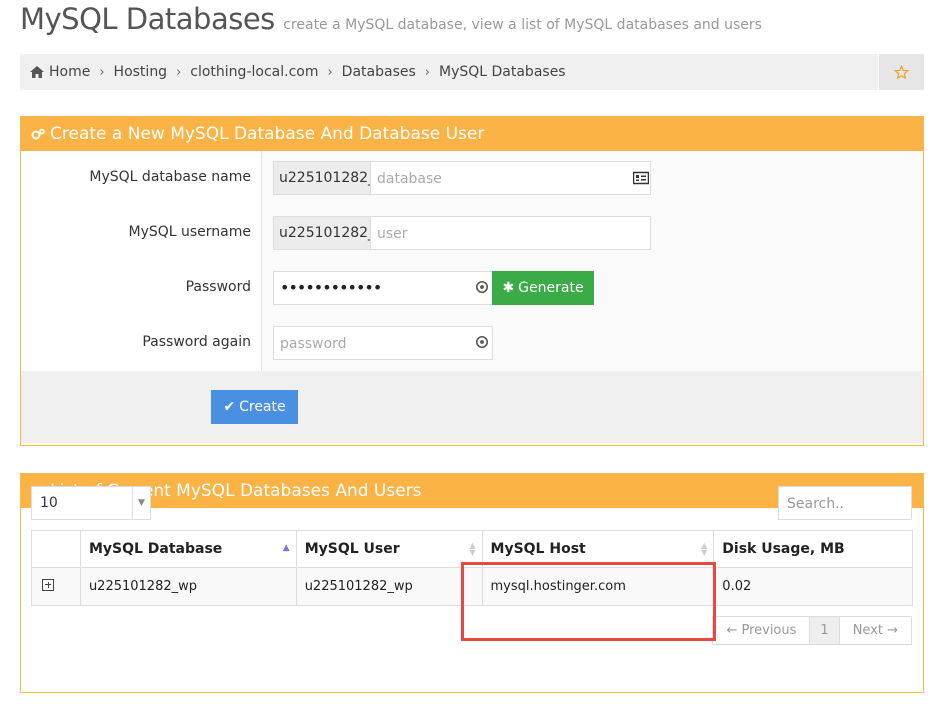 The width and height of the screenshot is (943, 707). Describe the element at coordinates (141, 343) in the screenshot. I see `password-again-label: Password again` at that location.